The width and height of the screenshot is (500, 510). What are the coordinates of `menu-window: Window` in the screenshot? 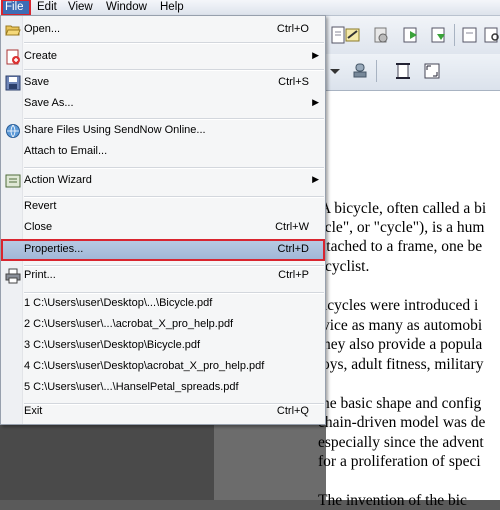 It's located at (126, 7).